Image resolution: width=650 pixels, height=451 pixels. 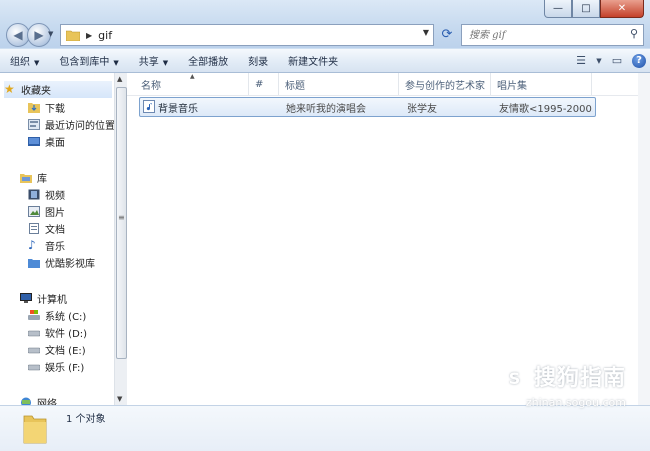 What do you see at coordinates (445, 84) in the screenshot?
I see `column-artist: 参与创作的艺术家` at bounding box center [445, 84].